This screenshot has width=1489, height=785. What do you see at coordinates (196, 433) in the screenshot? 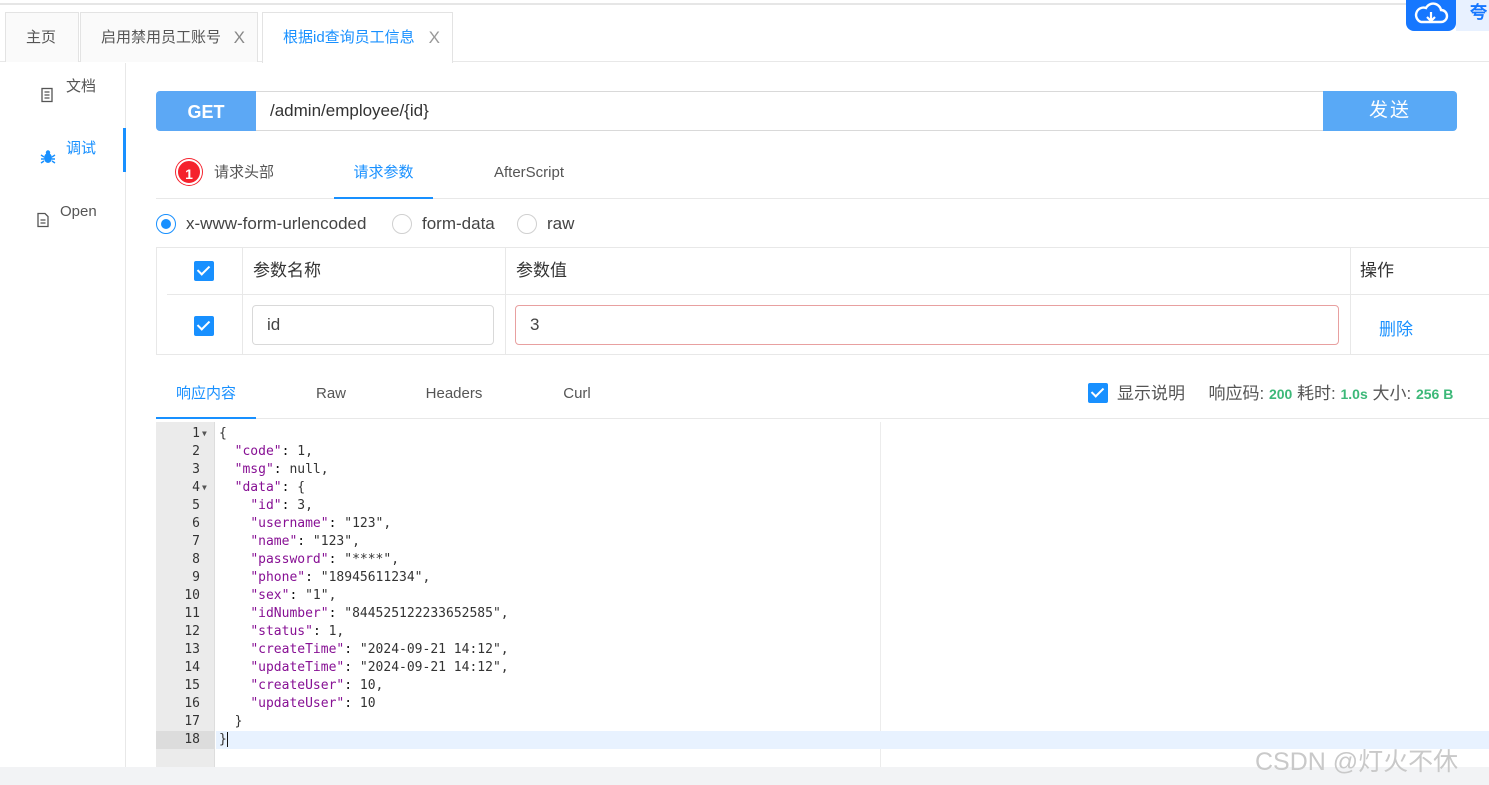
I see `line-number: 1` at bounding box center [196, 433].